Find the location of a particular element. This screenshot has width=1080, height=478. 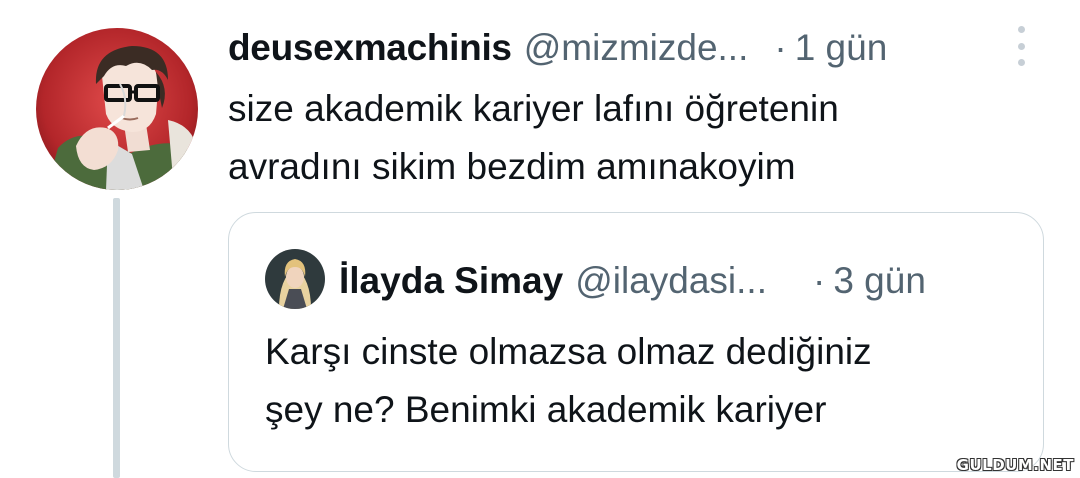

quote-text-line: şey ne? Benimki akademik kariyer is located at coordinates (546, 409).